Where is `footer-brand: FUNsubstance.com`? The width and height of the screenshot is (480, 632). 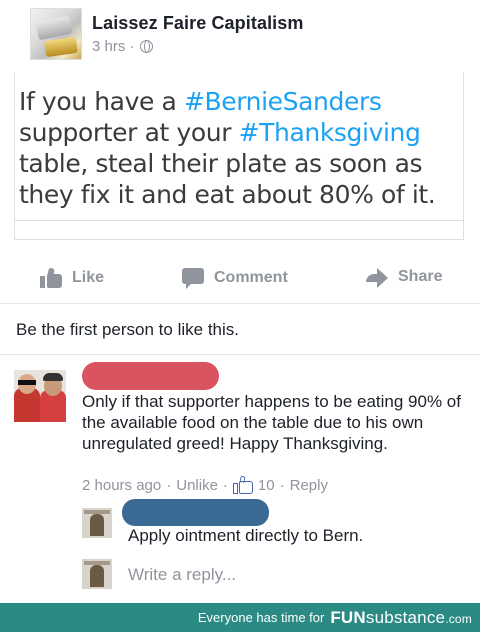 footer-brand: FUNsubstance.com is located at coordinates (401, 618).